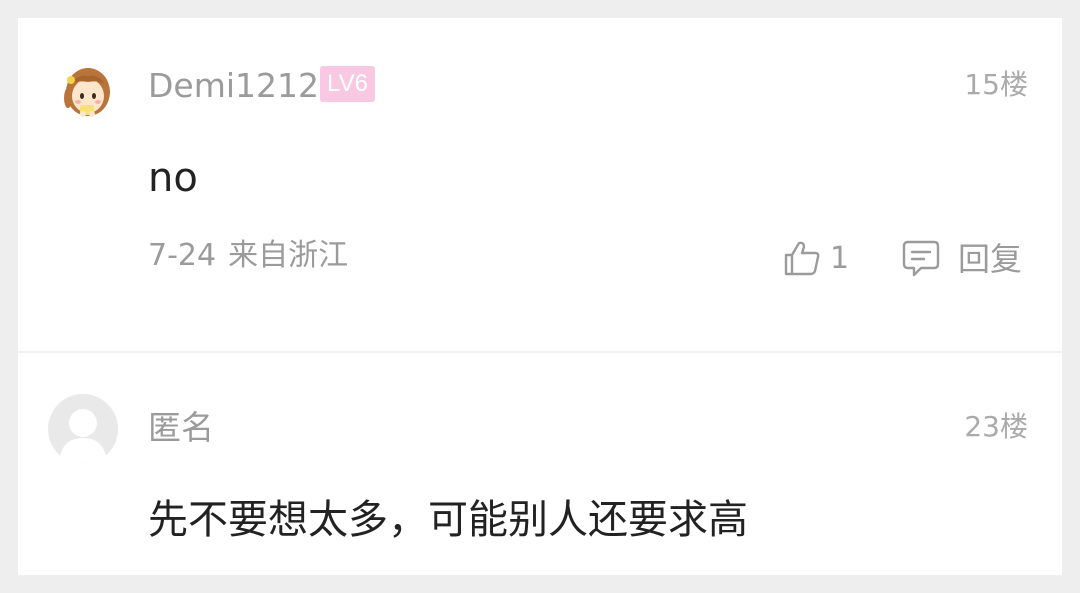  I want to click on floor-number: 15楼, so click(996, 84).